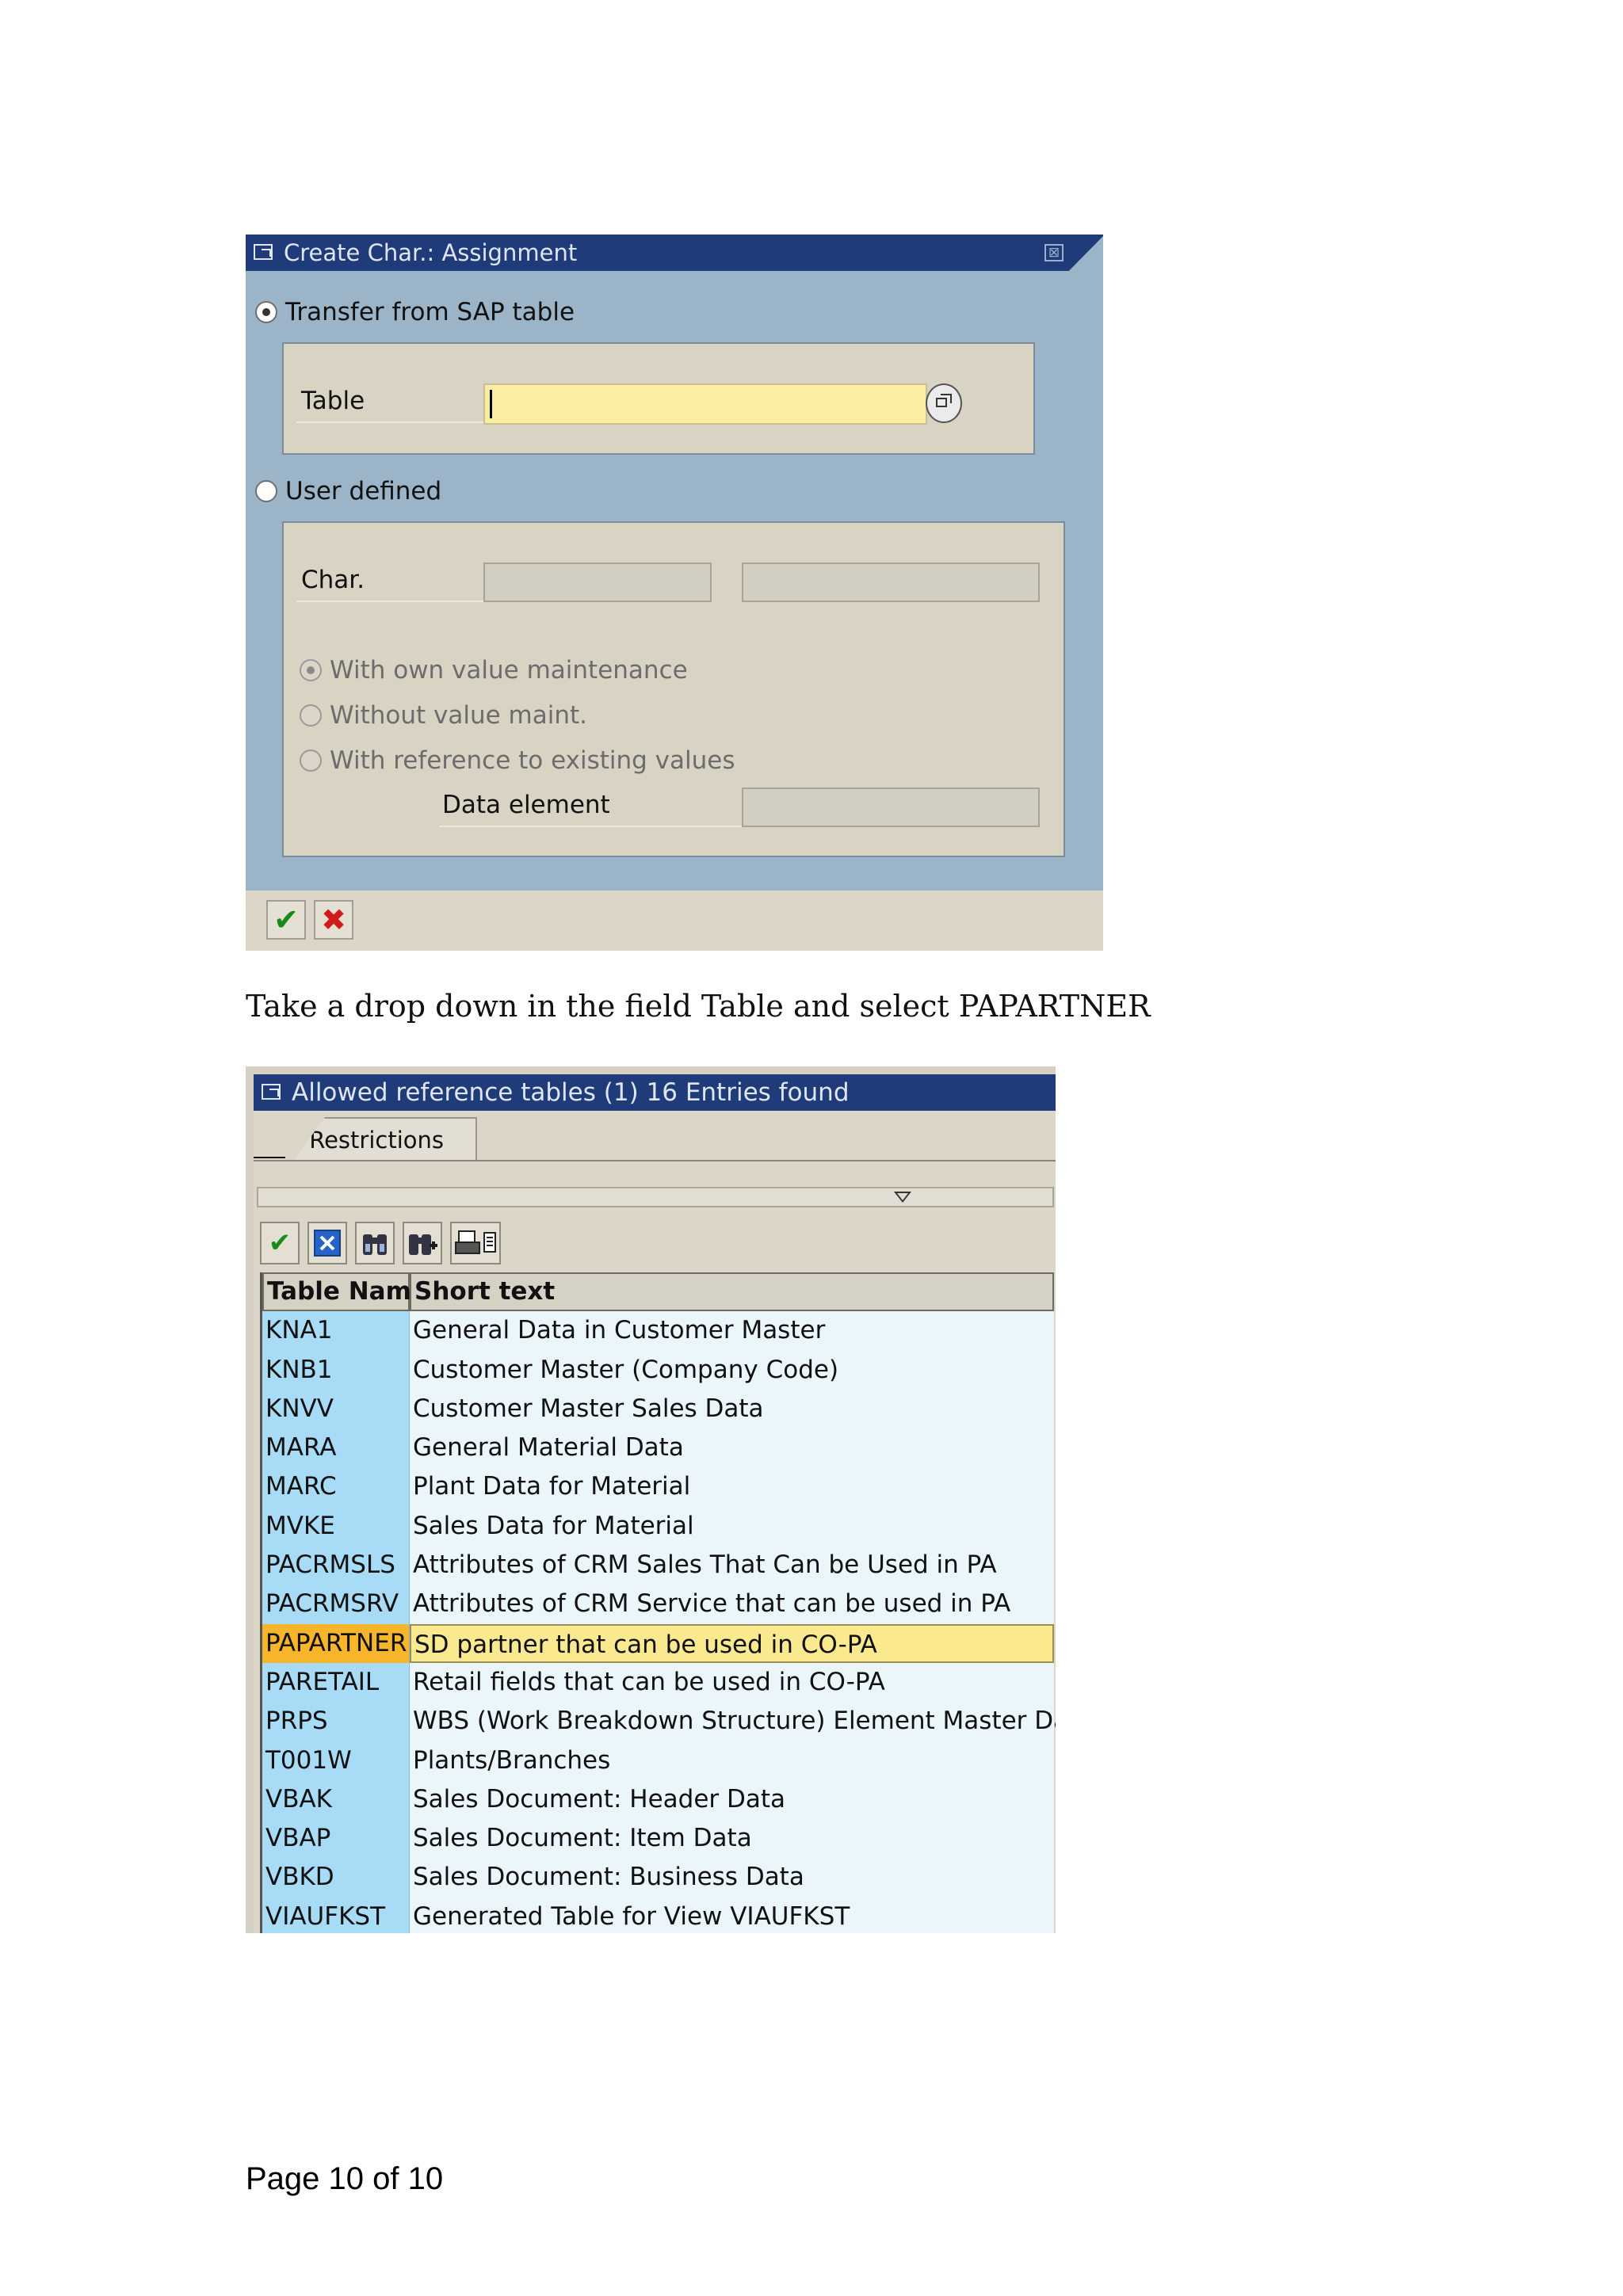 The image size is (1623, 2296). I want to click on table-name-cell: KNB1, so click(336, 1370).